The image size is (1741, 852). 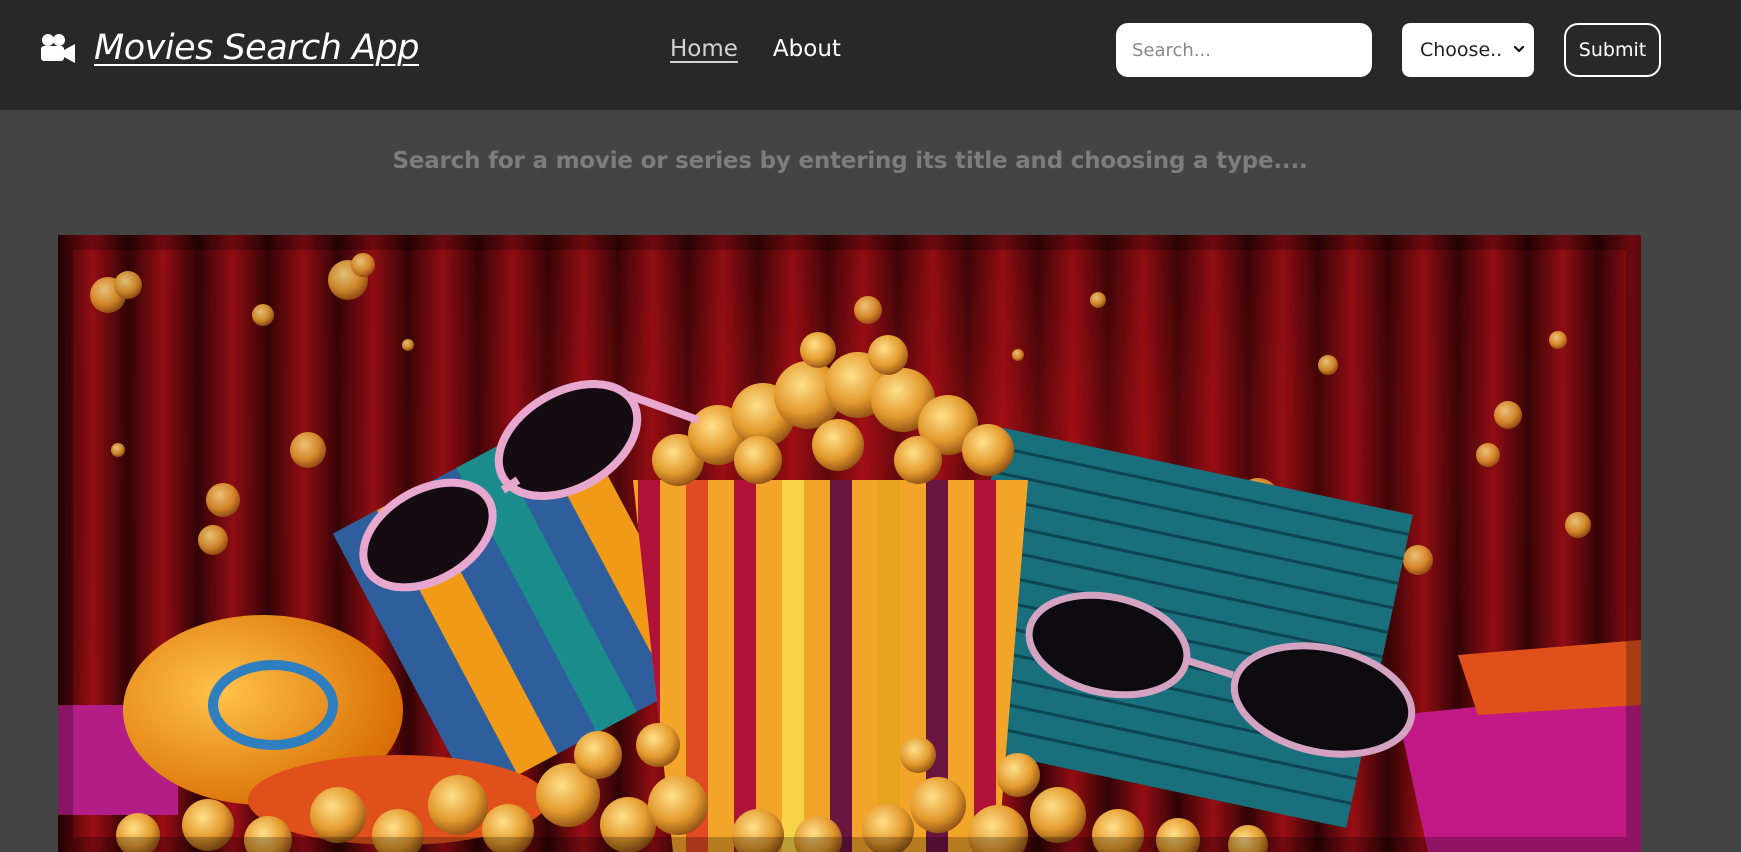 What do you see at coordinates (704, 49) in the screenshot?
I see `nav-link-home: Home` at bounding box center [704, 49].